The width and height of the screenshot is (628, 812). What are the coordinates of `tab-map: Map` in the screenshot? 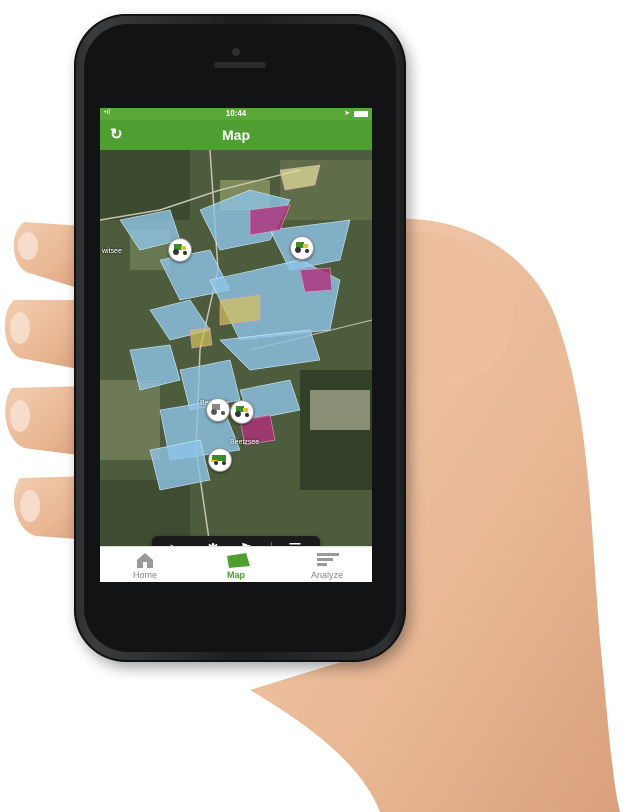 It's located at (236, 564).